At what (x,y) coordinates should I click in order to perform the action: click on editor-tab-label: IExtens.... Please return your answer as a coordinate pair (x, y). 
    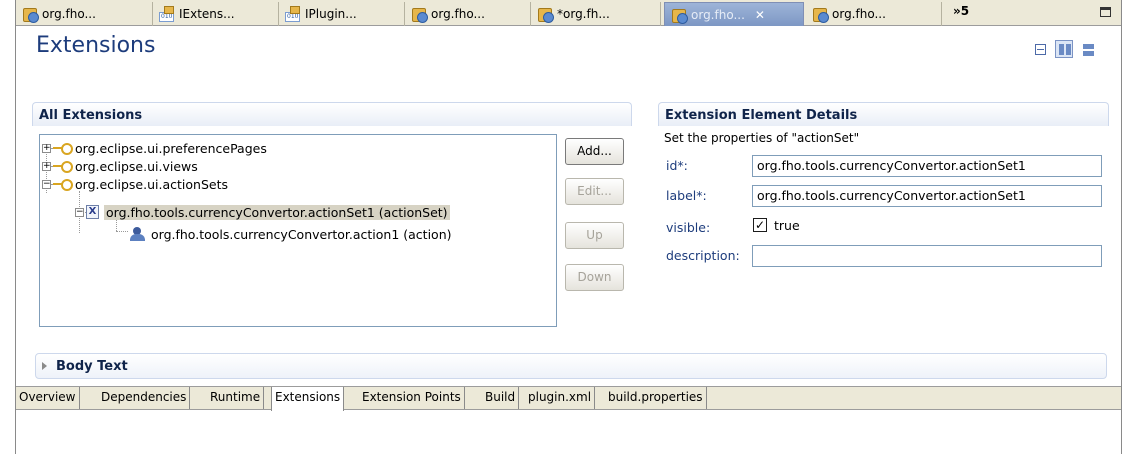
    Looking at the image, I should click on (207, 14).